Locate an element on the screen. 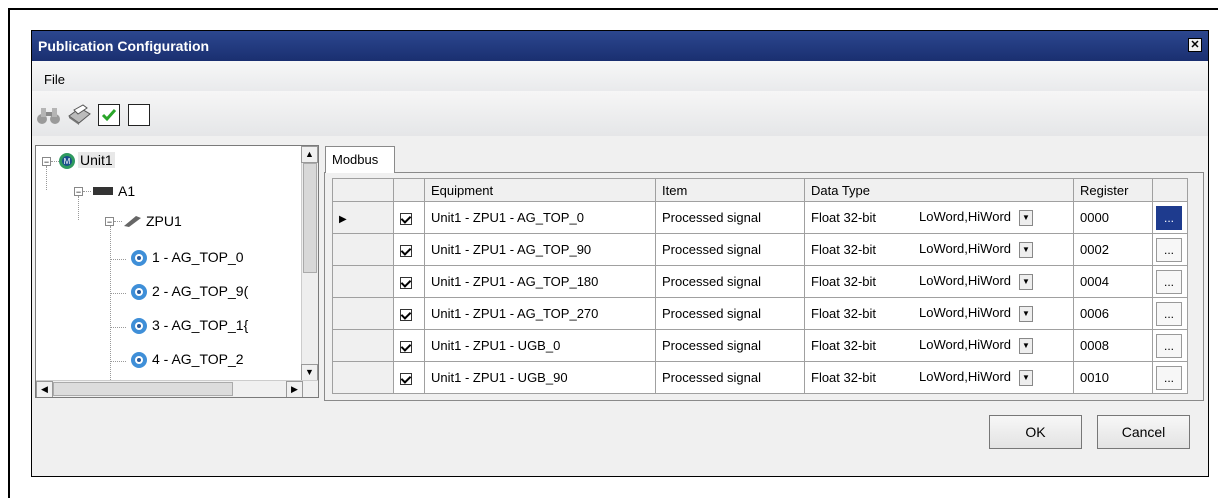 The image size is (1218, 498). ok-button: OK is located at coordinates (1035, 432).